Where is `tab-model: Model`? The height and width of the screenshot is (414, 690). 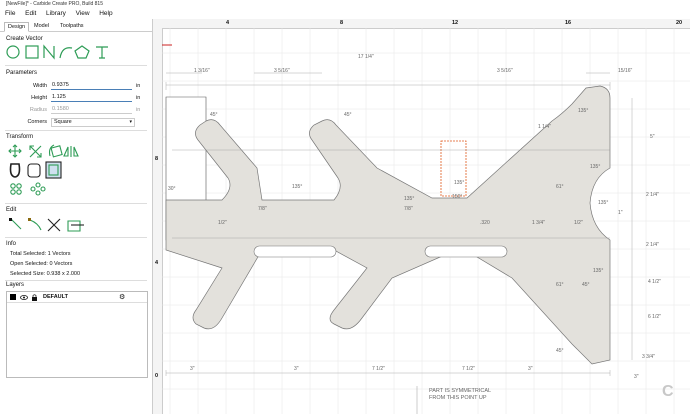
tab-model: Model is located at coordinates (41, 26).